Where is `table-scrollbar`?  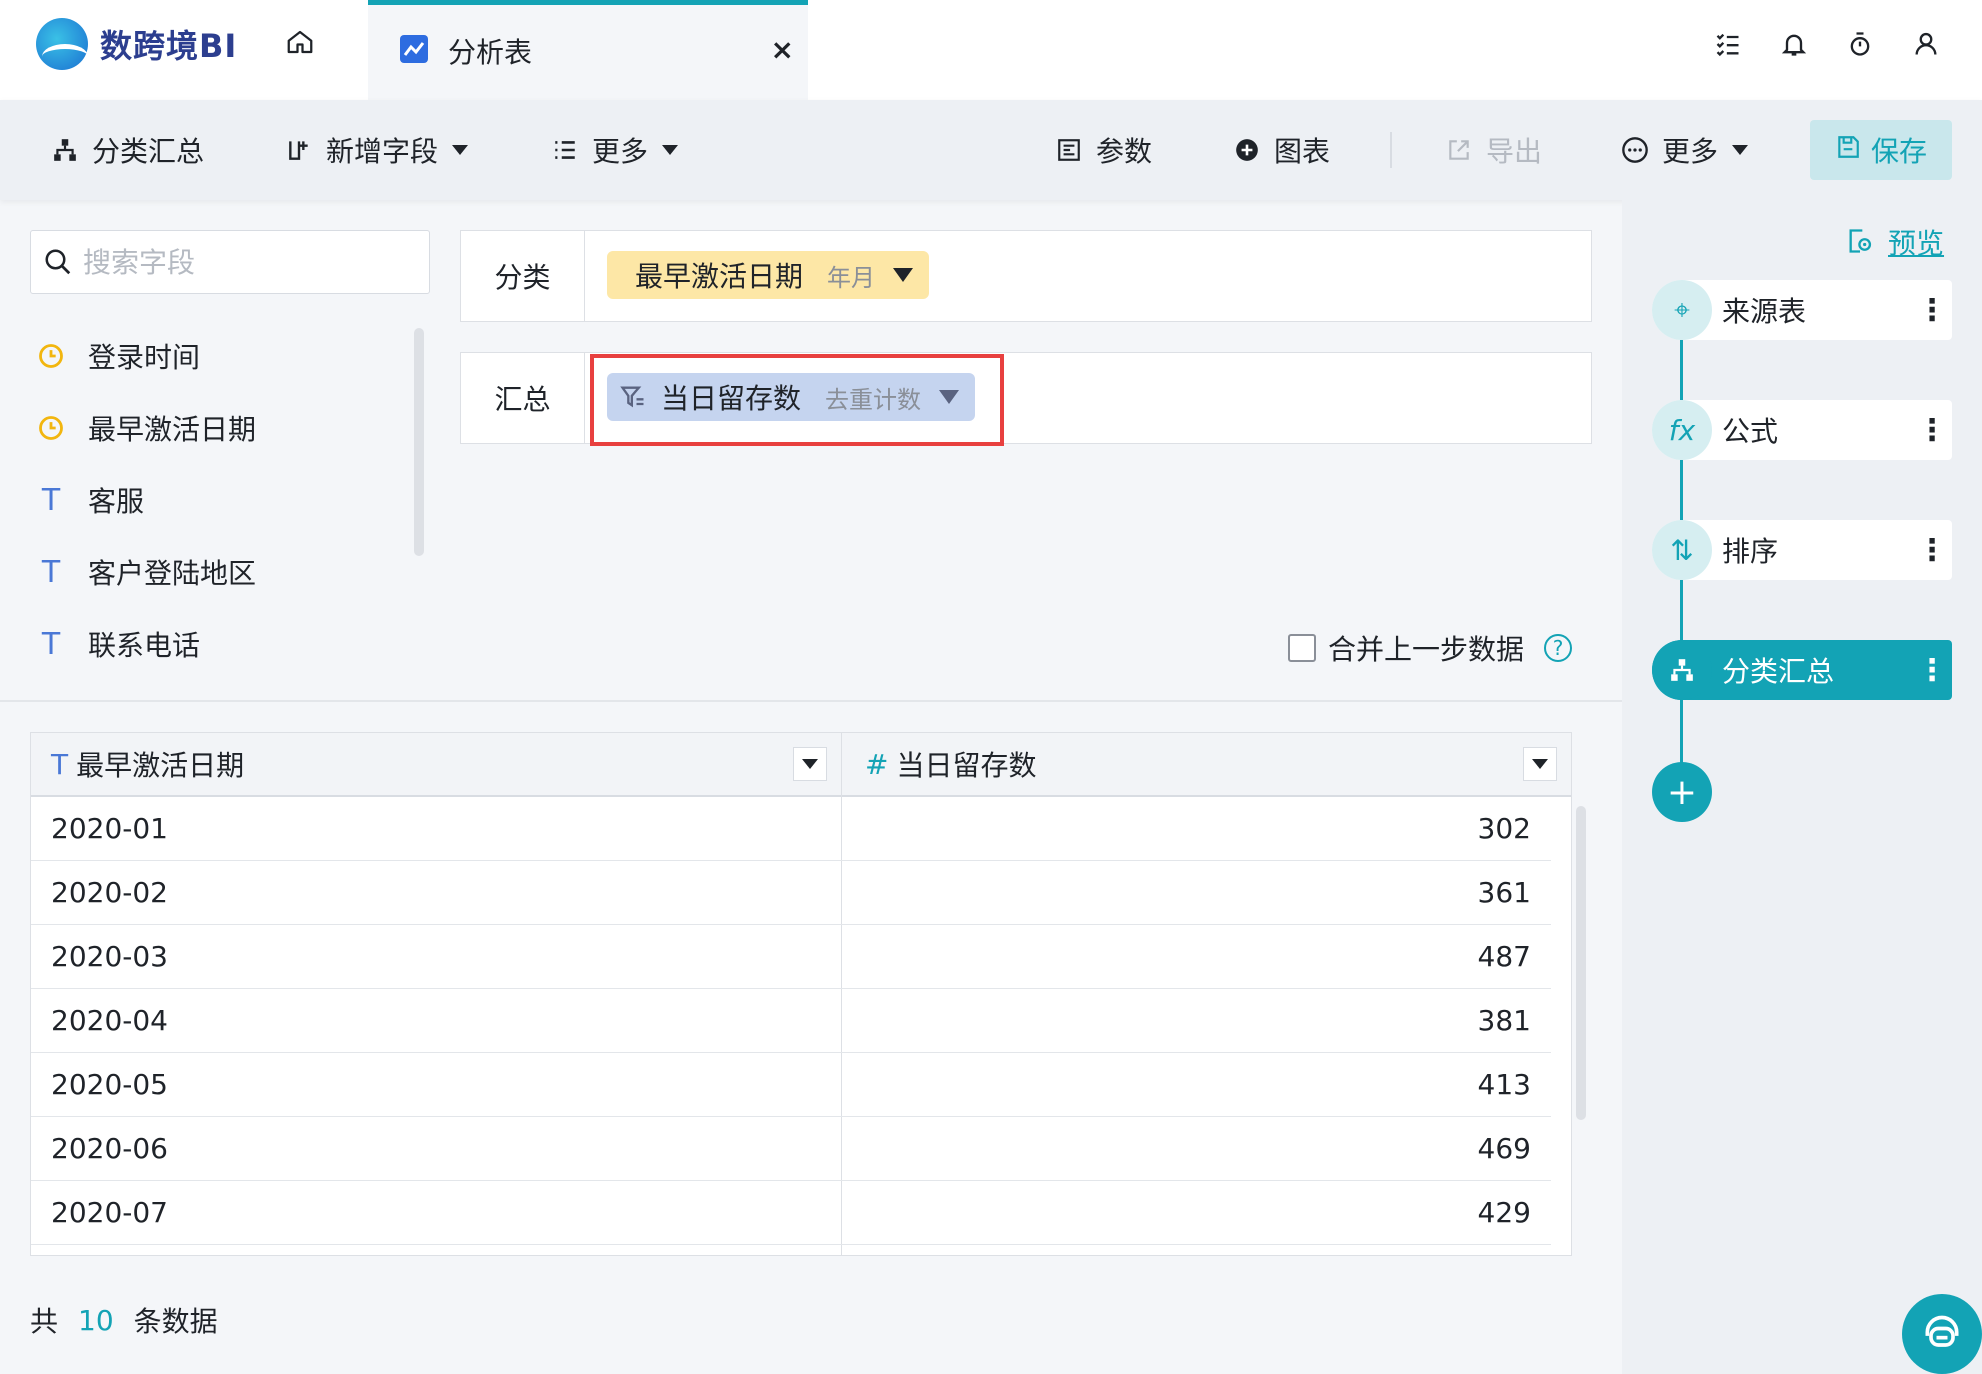 table-scrollbar is located at coordinates (1581, 963).